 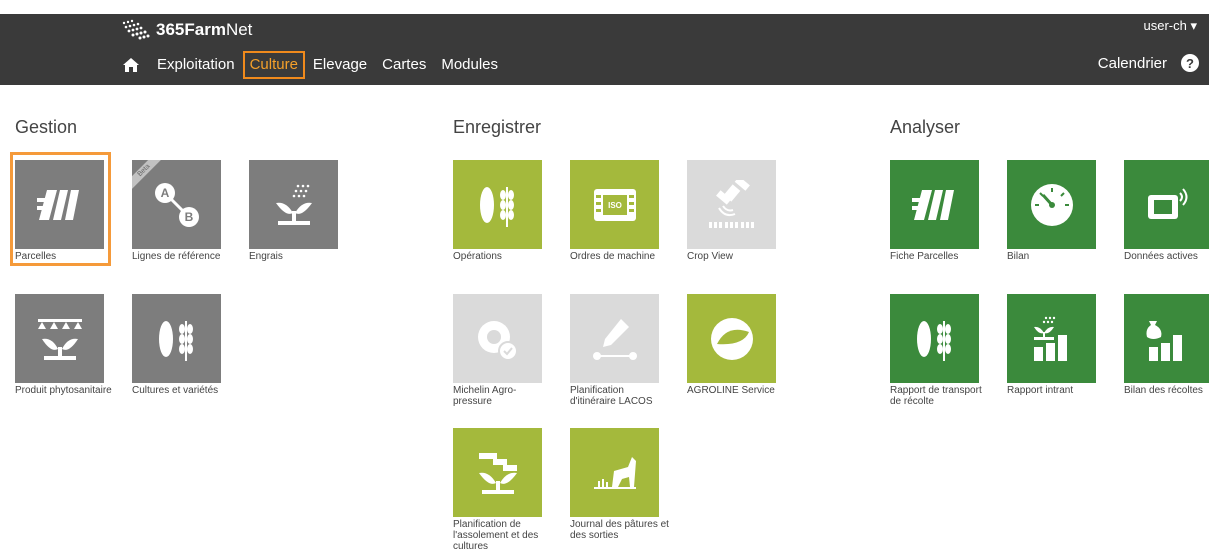 What do you see at coordinates (131, 65) in the screenshot?
I see `home-icon` at bounding box center [131, 65].